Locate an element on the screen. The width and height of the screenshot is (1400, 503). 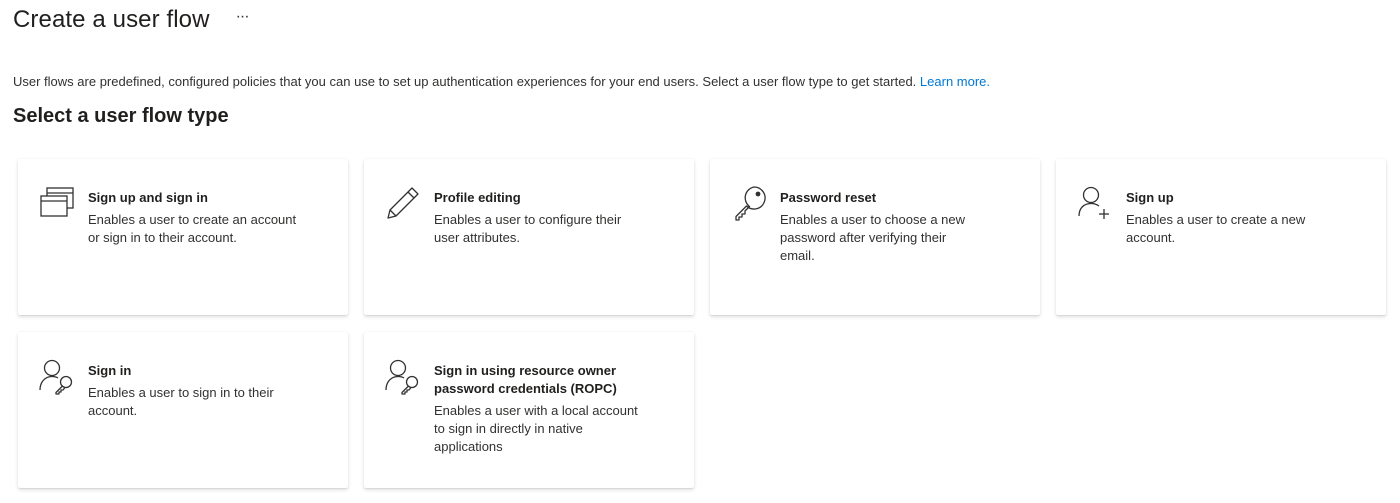
card-title-line: Sign in using resource owner is located at coordinates (525, 370).